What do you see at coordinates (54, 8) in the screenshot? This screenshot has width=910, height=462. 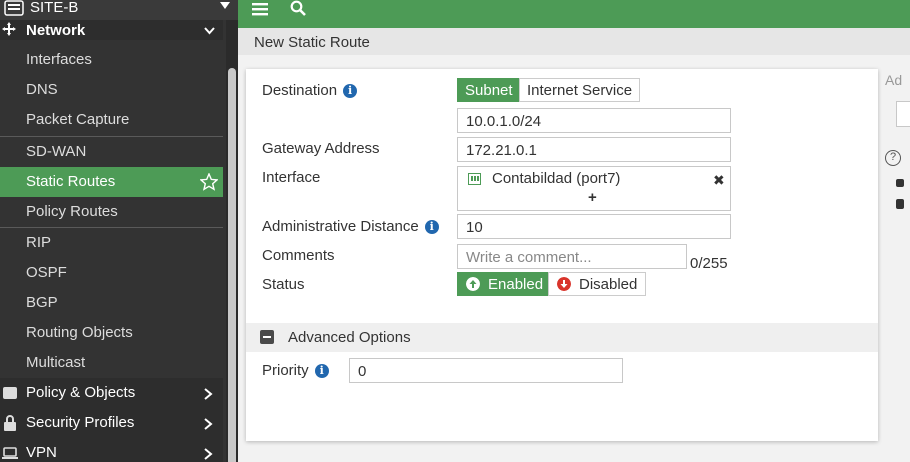 I see `device-name: SITE-B` at bounding box center [54, 8].